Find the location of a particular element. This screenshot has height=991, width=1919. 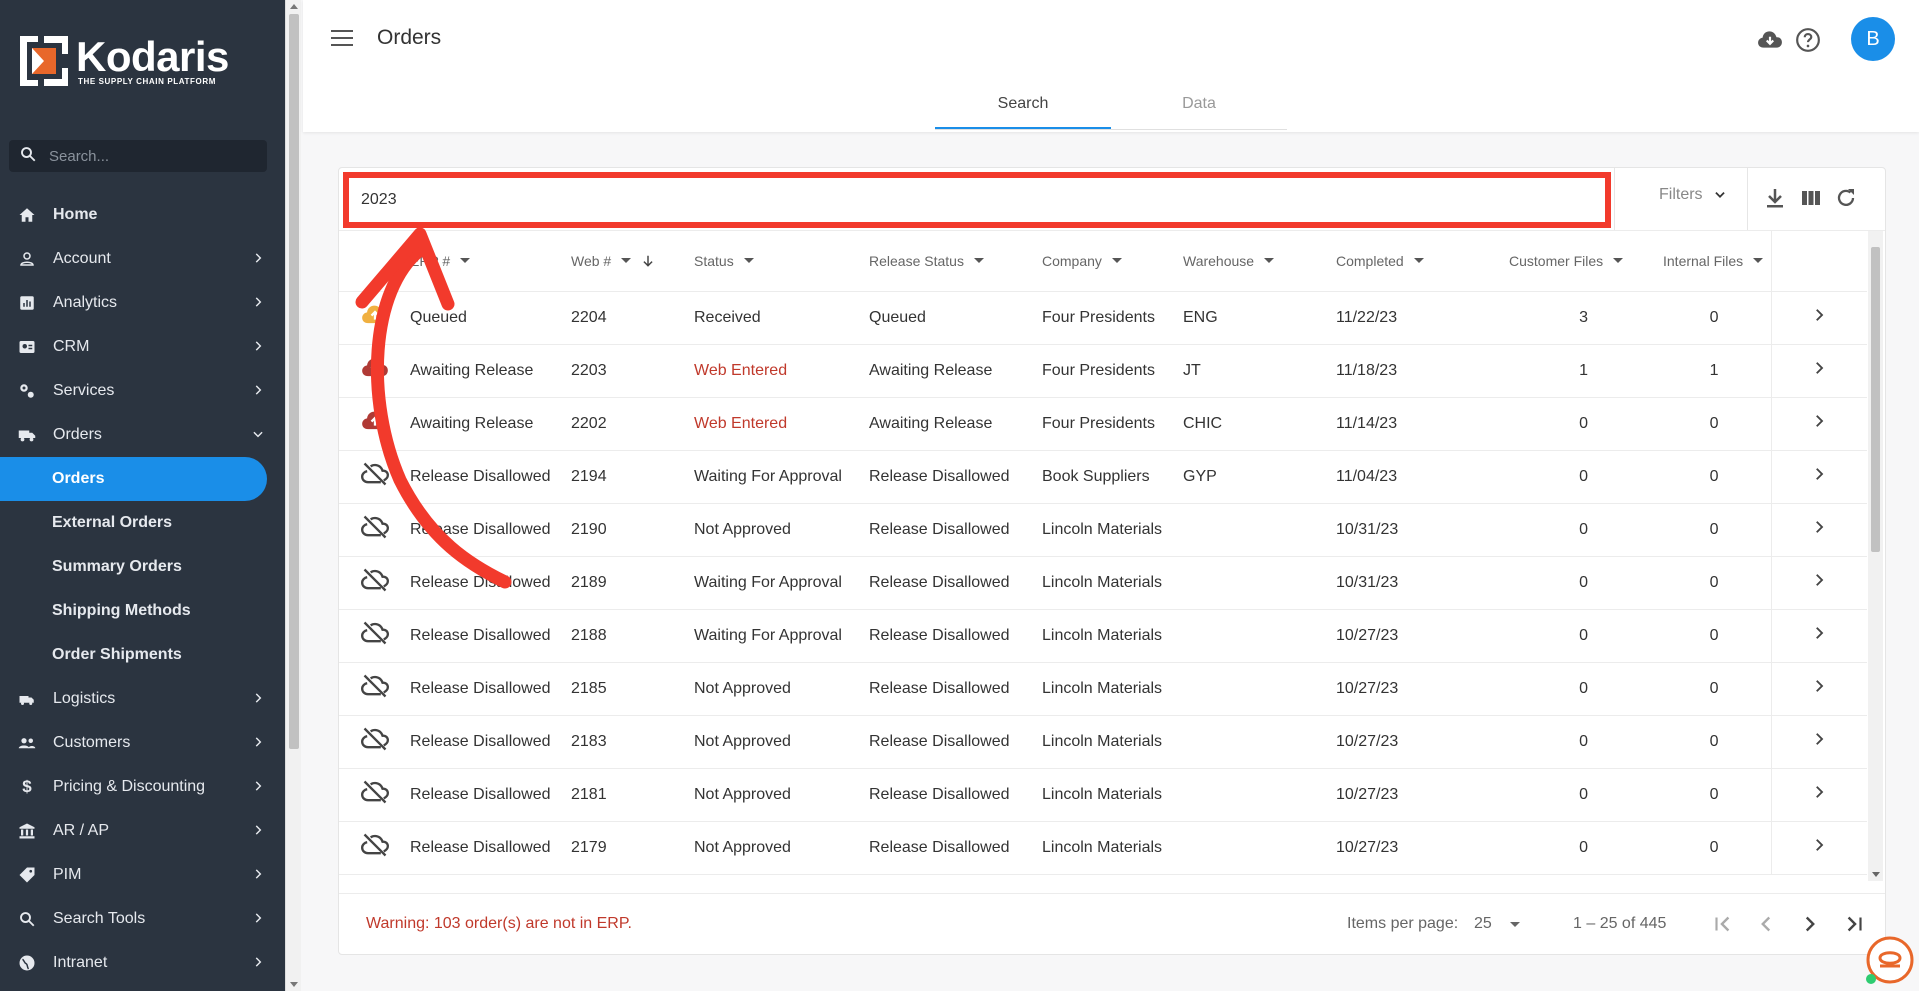

items-per-page-select: 25 is located at coordinates (1497, 924).